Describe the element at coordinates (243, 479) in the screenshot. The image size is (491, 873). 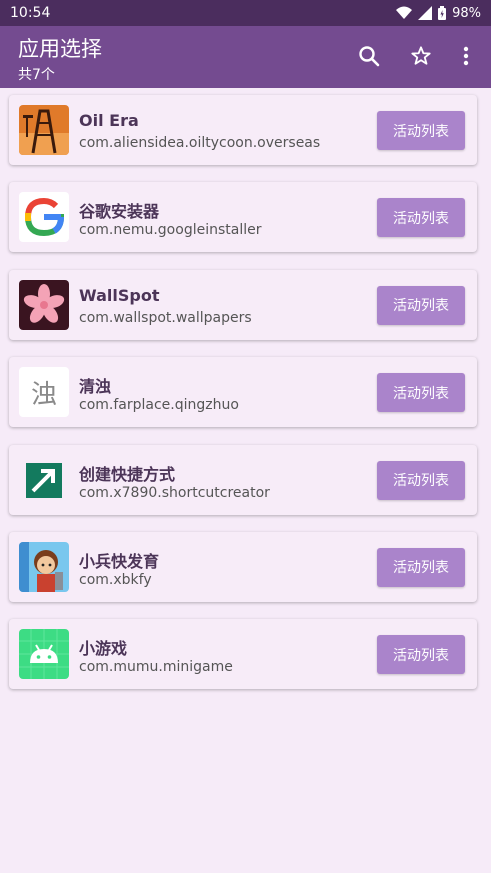
I see `app-card: 创建快捷方式 com.x7890.shortcutcreator 活动列表` at that location.